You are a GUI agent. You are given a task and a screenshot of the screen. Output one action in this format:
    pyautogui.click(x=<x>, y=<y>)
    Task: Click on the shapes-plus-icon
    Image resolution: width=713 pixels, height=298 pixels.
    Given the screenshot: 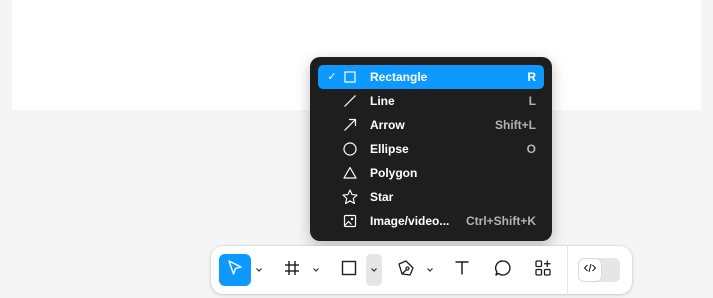 What is the action you would take?
    pyautogui.click(x=543, y=270)
    